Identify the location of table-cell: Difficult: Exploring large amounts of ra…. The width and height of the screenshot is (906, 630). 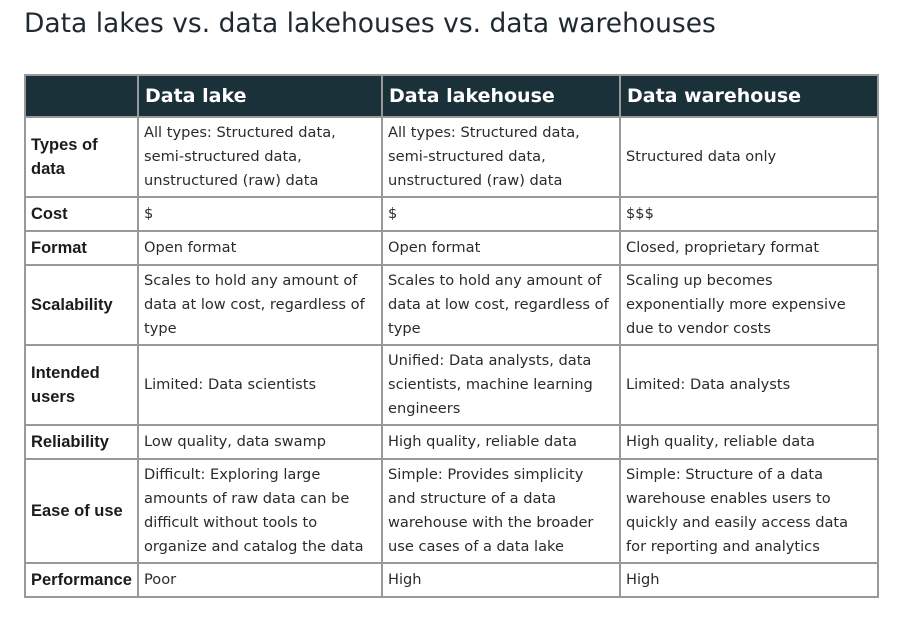
(260, 511).